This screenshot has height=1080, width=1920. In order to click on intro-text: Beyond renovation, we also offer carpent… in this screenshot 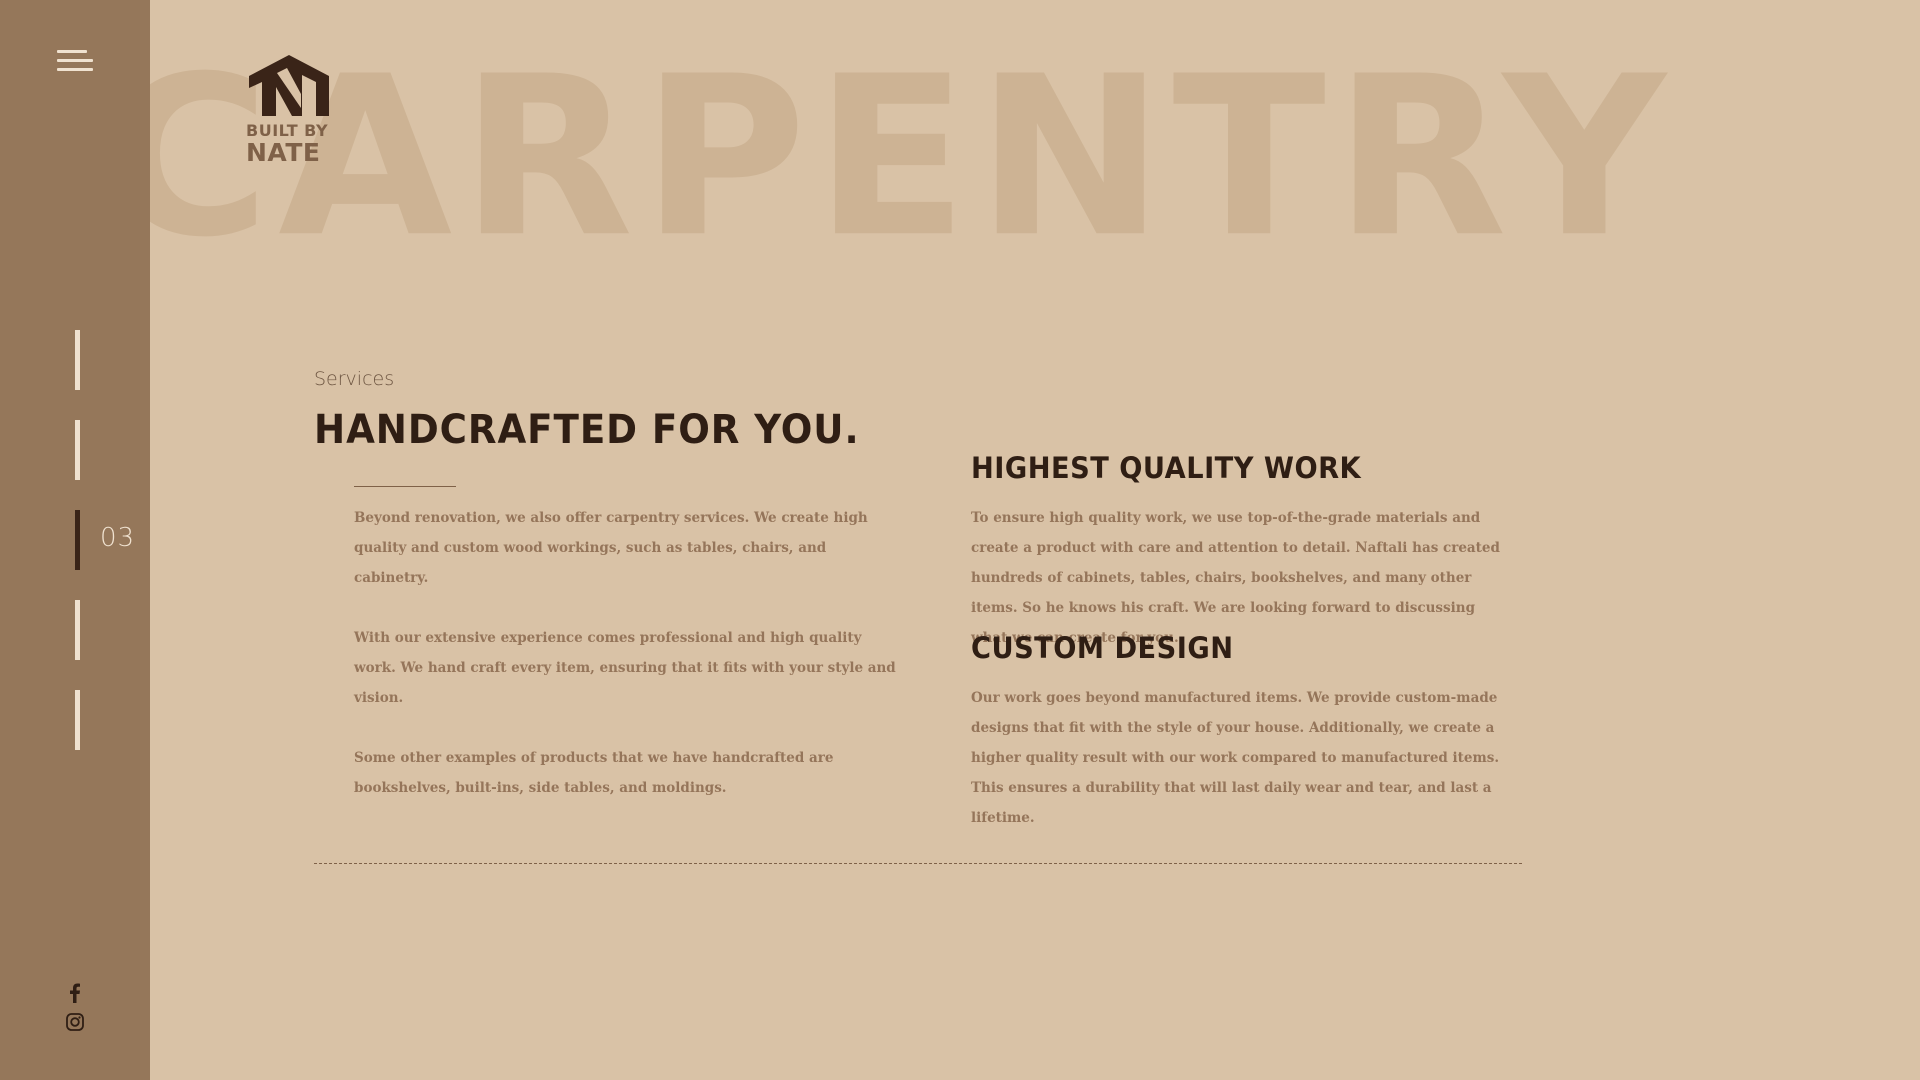, I will do `click(626, 668)`.